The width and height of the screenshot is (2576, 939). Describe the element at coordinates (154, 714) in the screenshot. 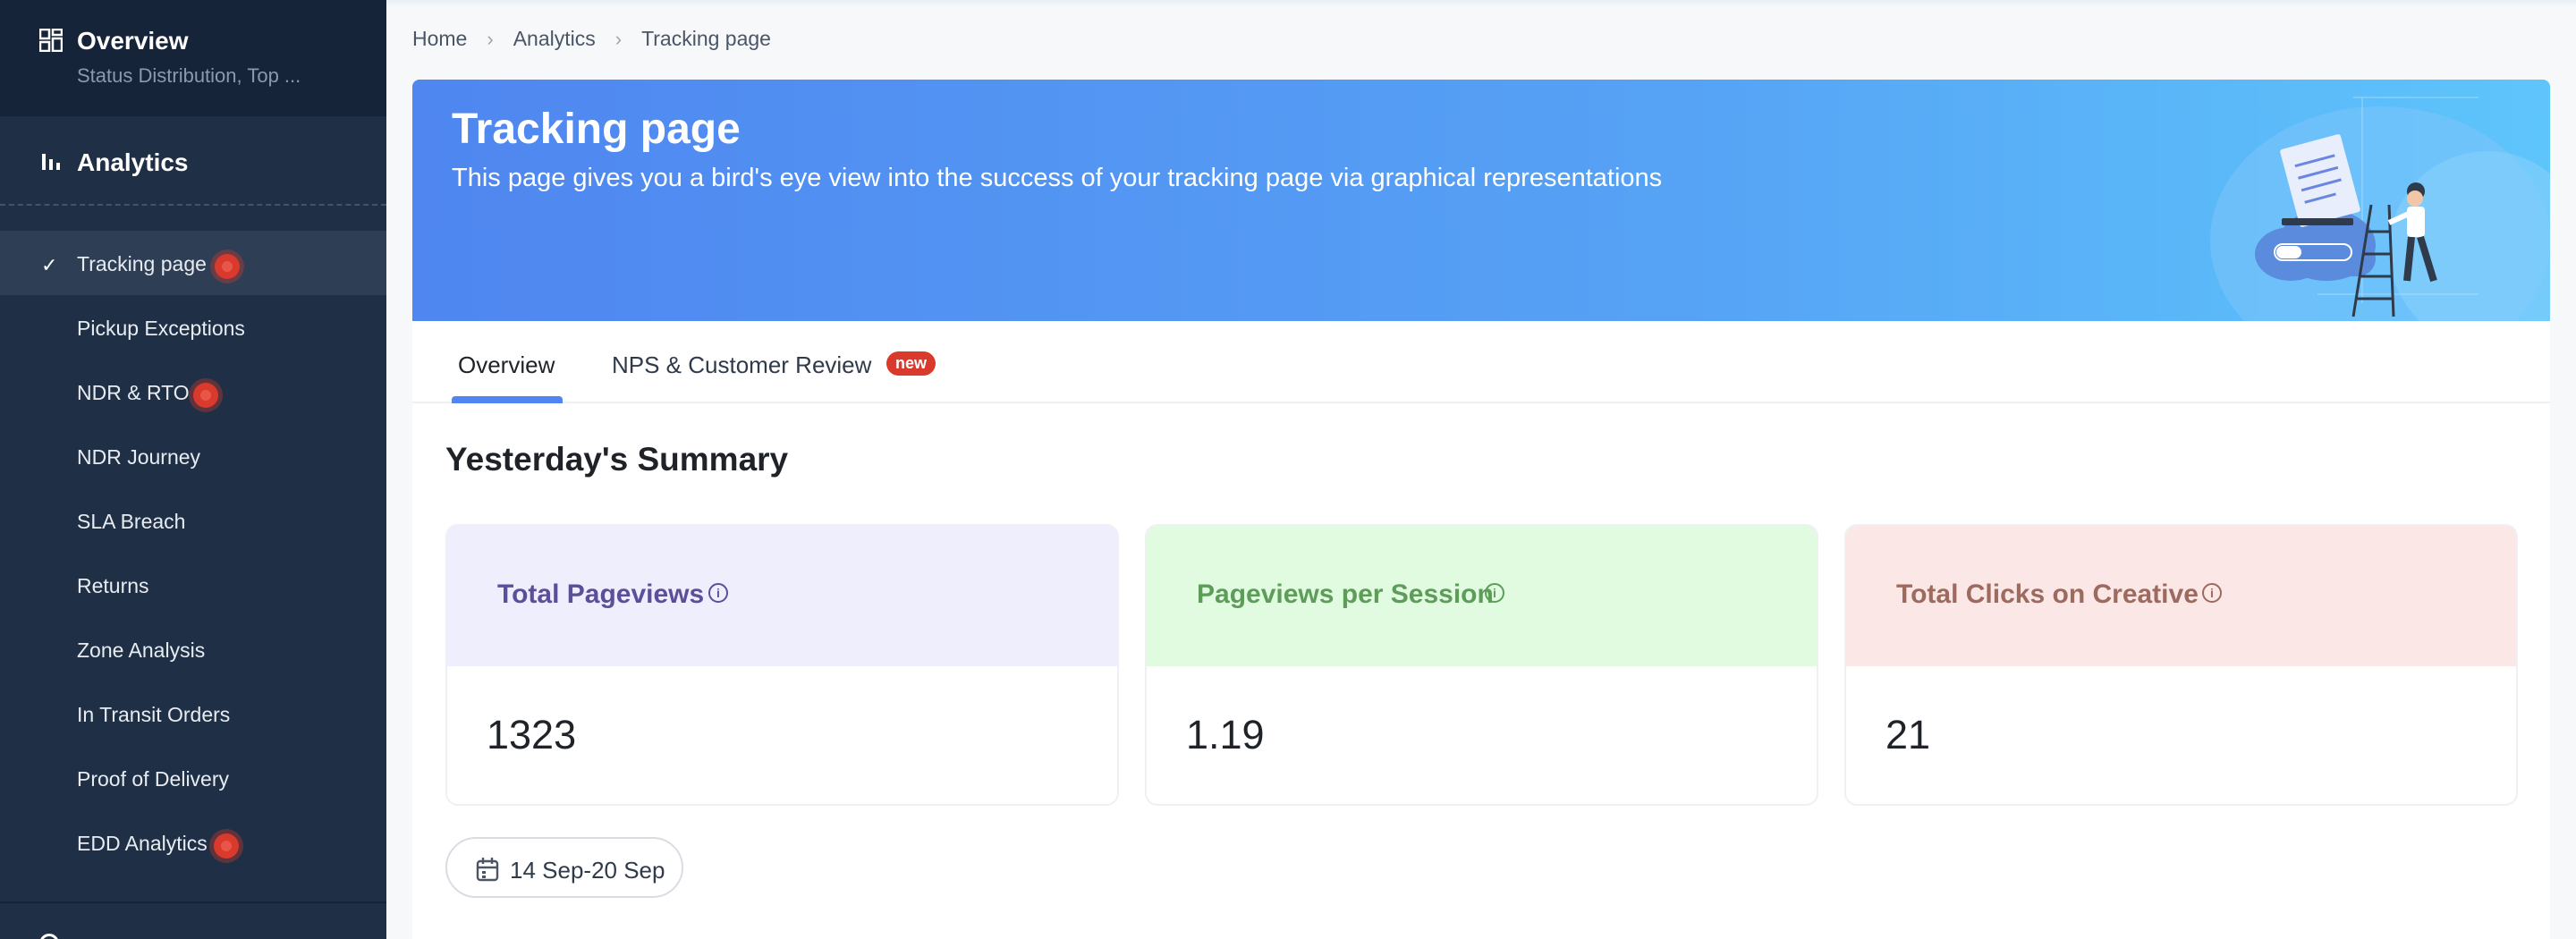

I see `sidebar-item-label: In Transit Orders` at that location.